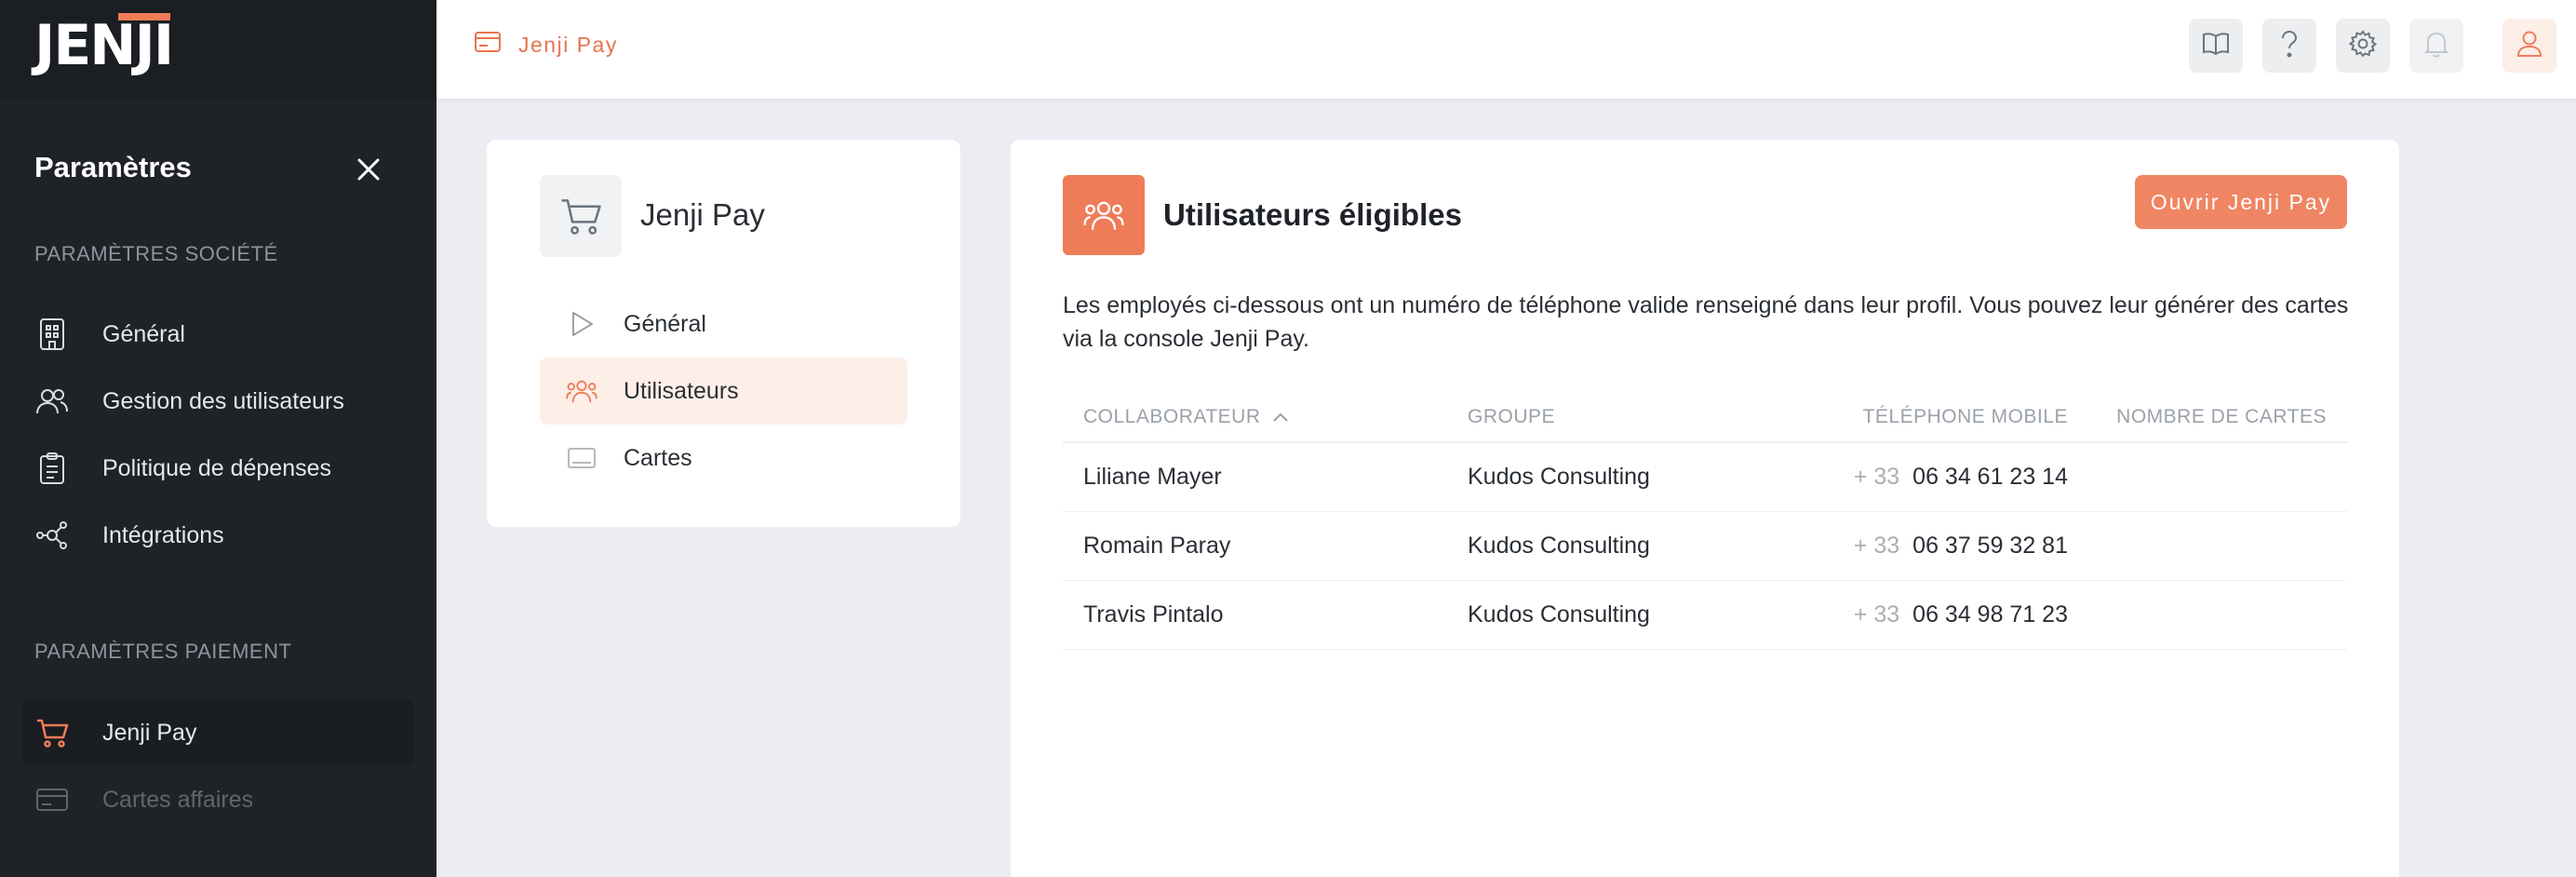 Image resolution: width=2576 pixels, height=877 pixels. I want to click on sidebar-item-label: Politique de dépenses, so click(217, 467).